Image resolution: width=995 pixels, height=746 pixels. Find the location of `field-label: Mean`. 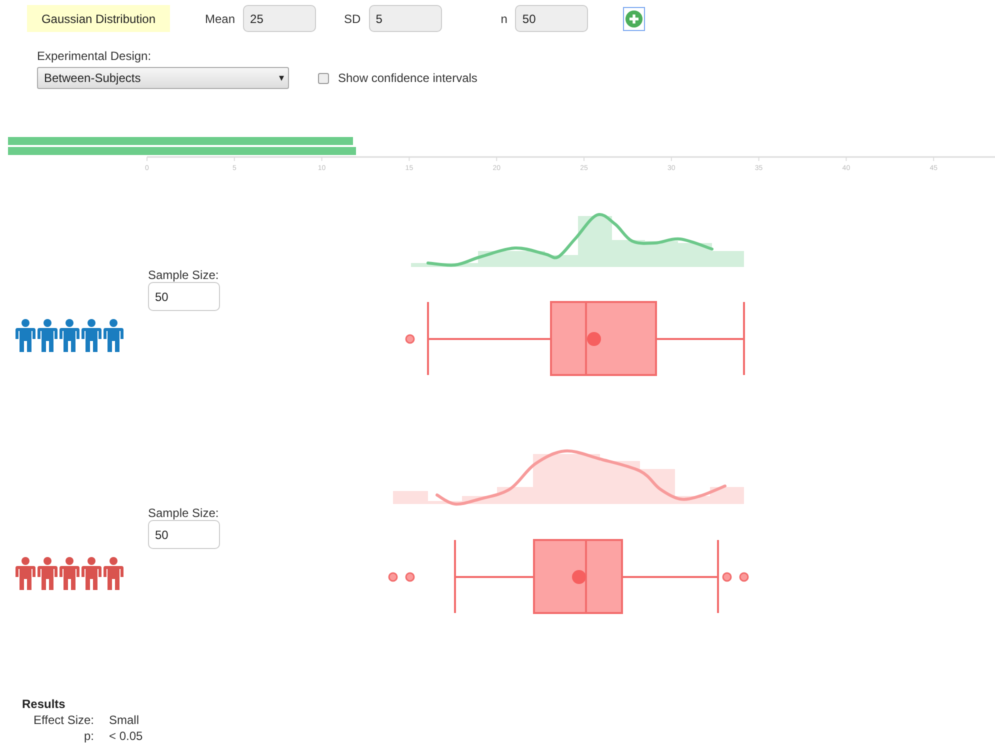

field-label: Mean is located at coordinates (220, 19).